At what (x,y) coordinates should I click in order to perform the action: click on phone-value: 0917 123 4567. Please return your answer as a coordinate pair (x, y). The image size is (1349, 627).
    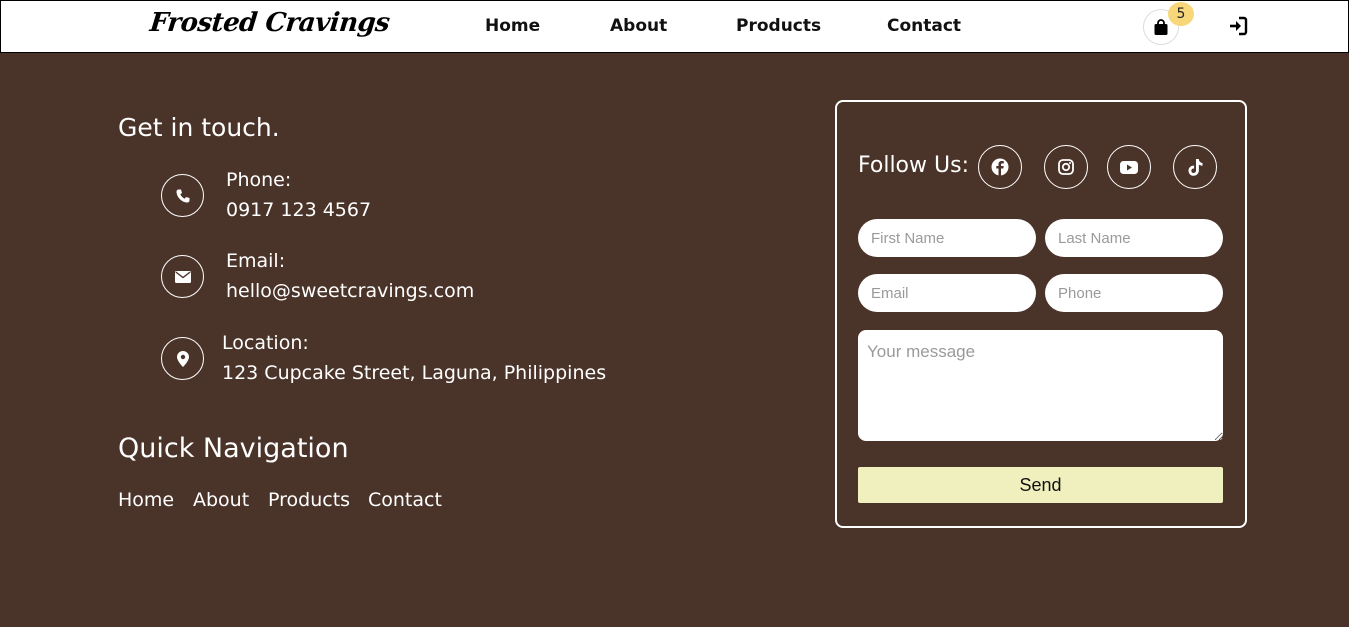
    Looking at the image, I should click on (299, 210).